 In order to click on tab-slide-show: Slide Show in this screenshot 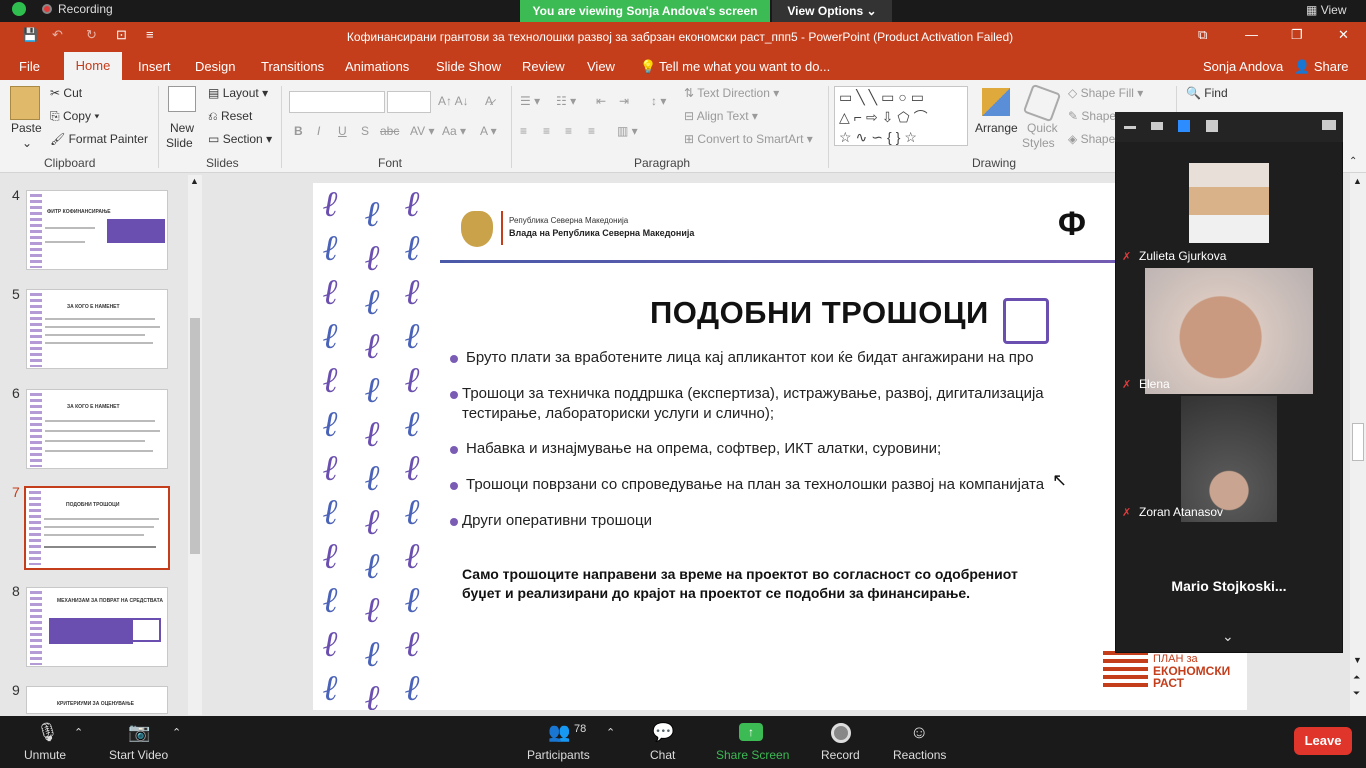, I will do `click(468, 66)`.